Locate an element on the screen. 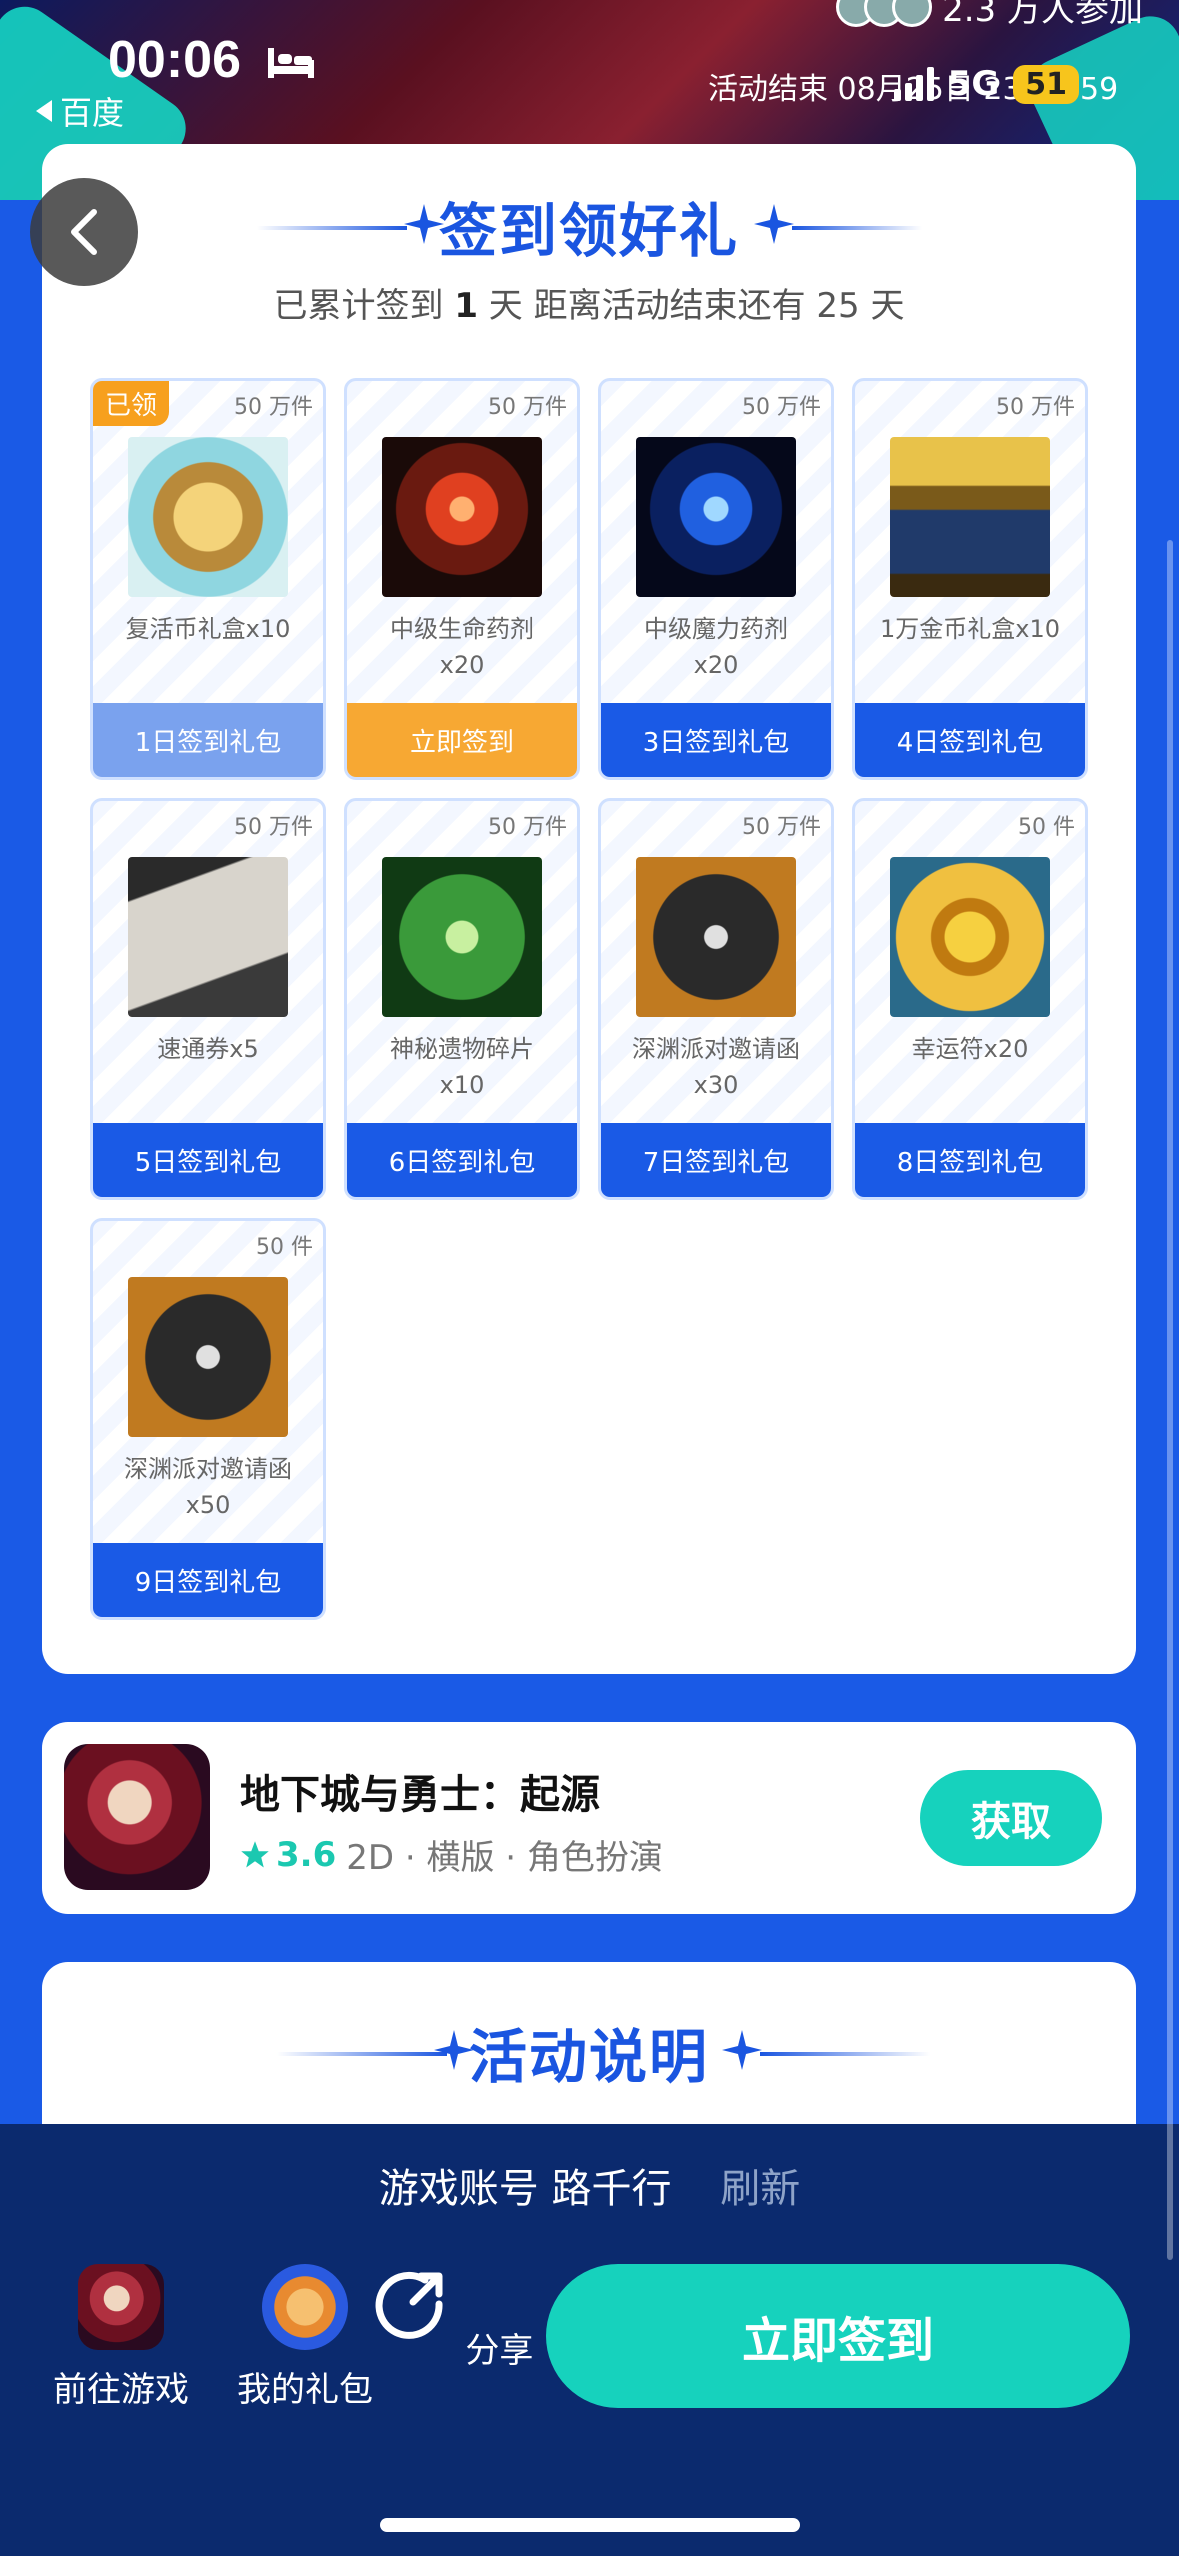 The width and height of the screenshot is (1179, 2556). back-to-app: 百度 is located at coordinates (80, 111).